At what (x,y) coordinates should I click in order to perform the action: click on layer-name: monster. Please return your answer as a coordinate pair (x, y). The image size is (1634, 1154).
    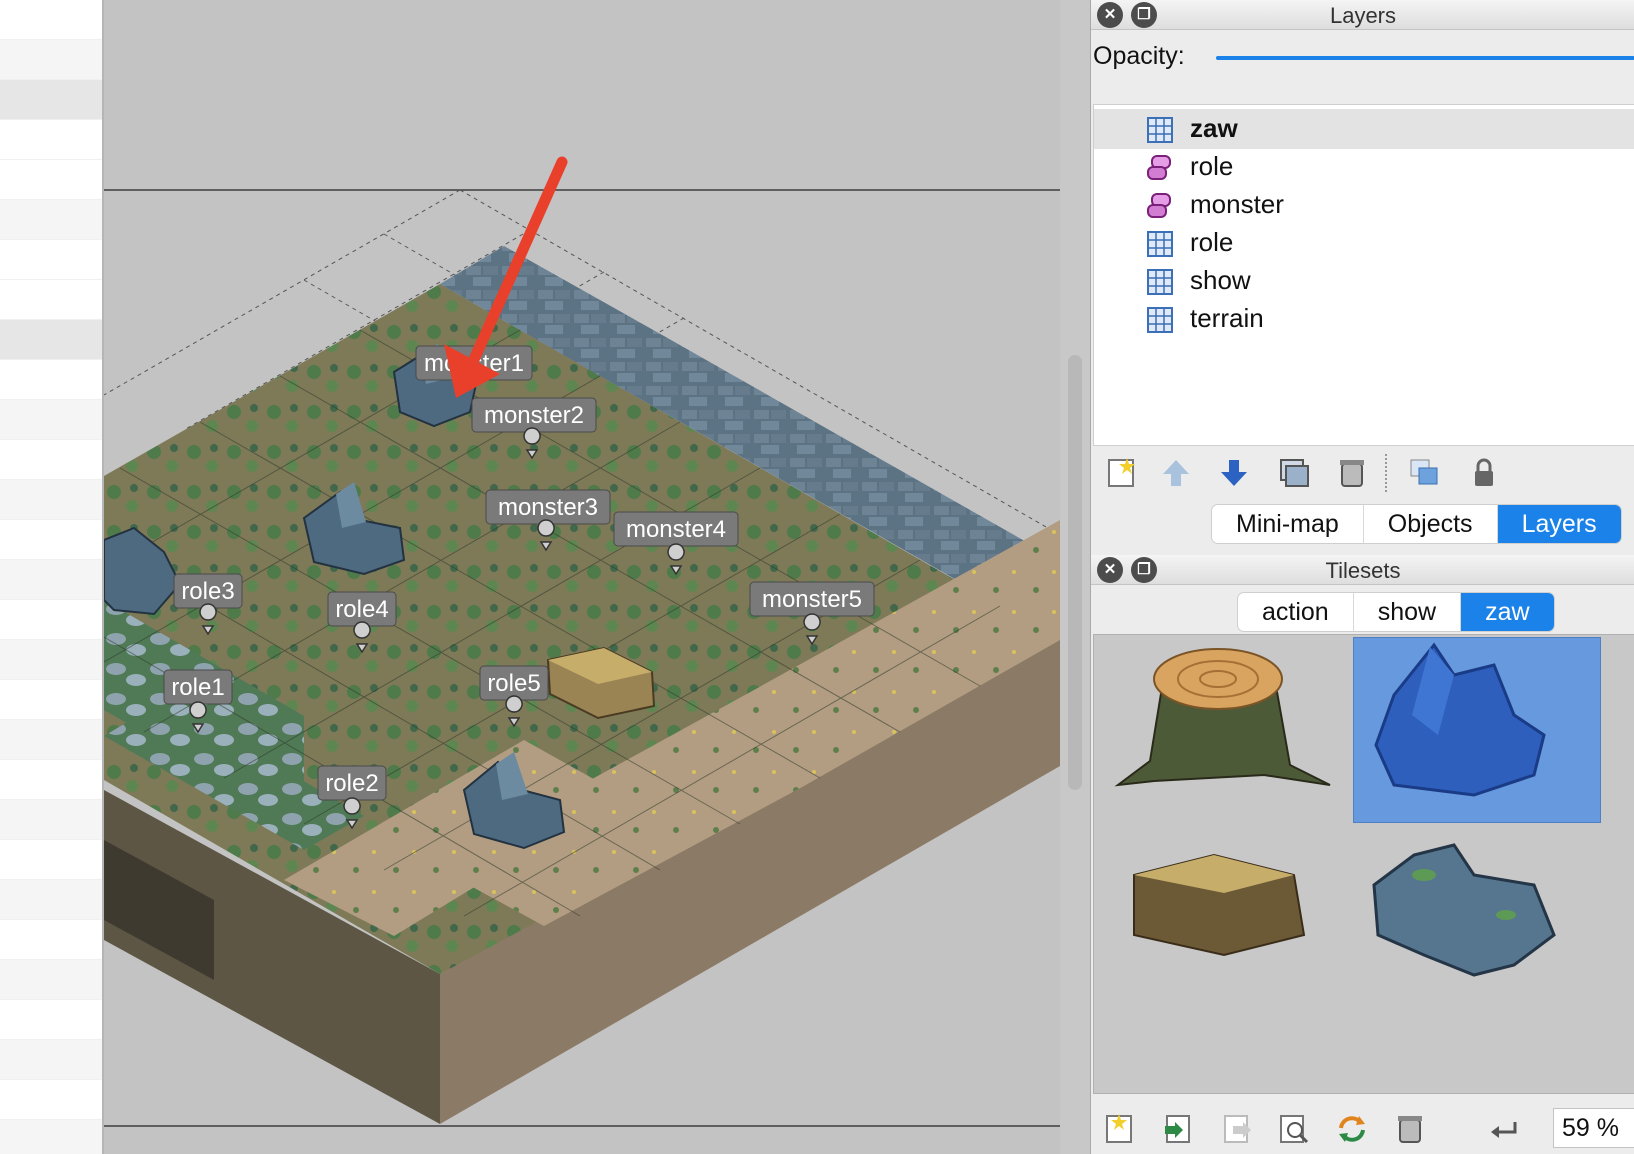
    Looking at the image, I should click on (1237, 204).